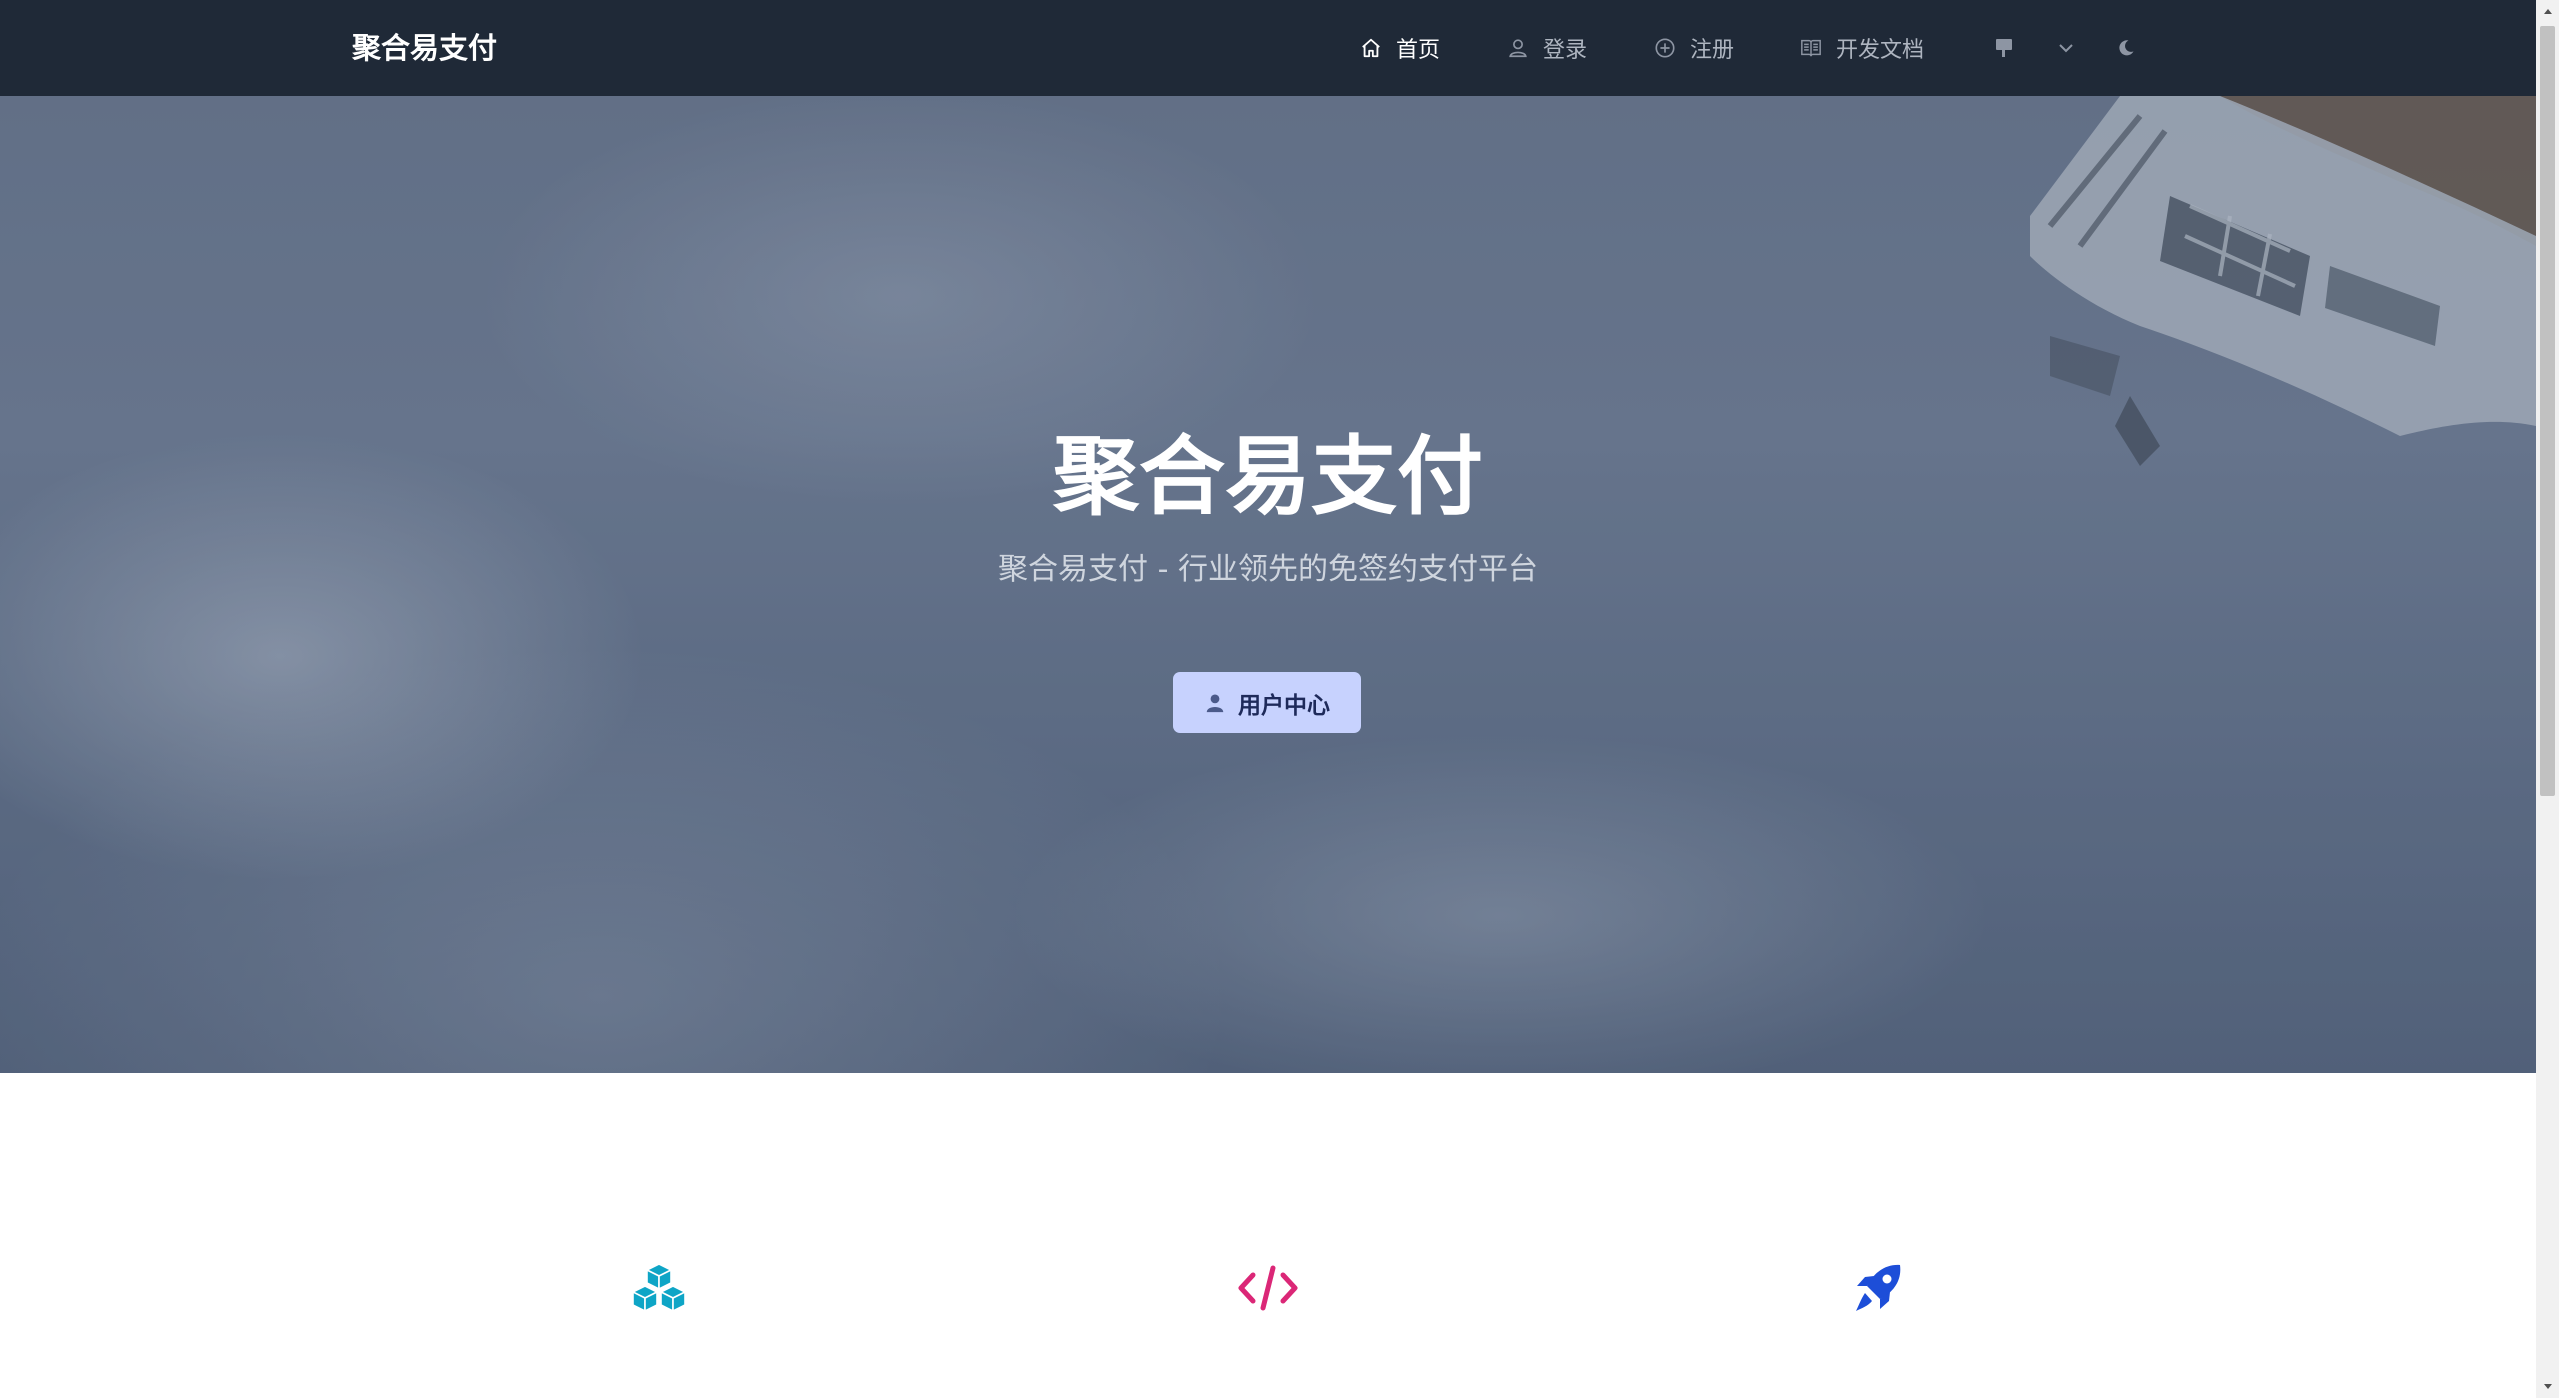  What do you see at coordinates (1268, 477) in the screenshot?
I see `hero-title: 聚合易支付` at bounding box center [1268, 477].